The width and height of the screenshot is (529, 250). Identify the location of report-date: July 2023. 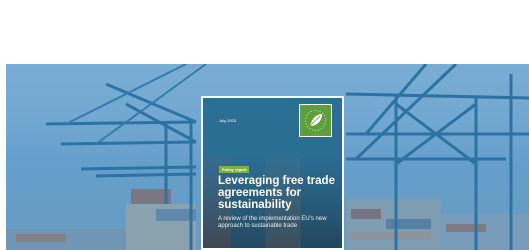
(228, 120).